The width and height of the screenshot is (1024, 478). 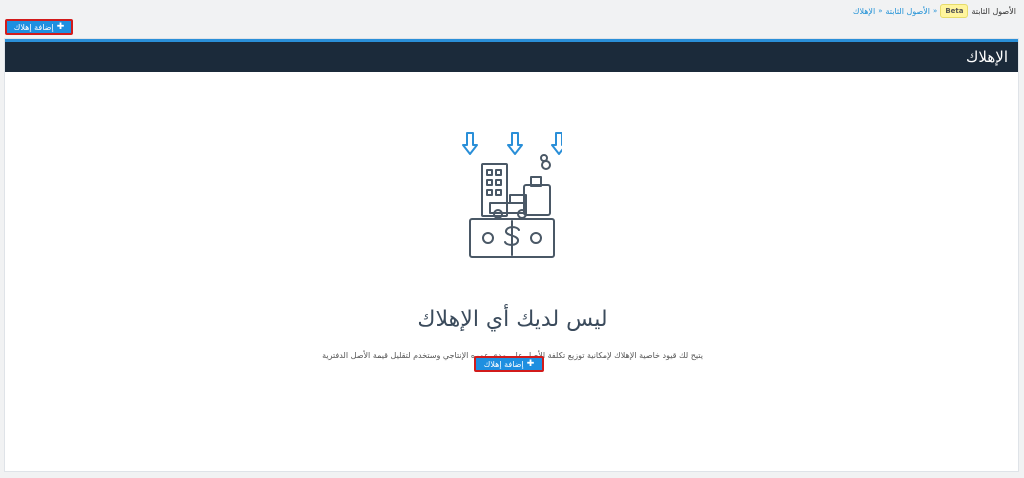 What do you see at coordinates (954, 11) in the screenshot?
I see `beta-badge: Beta` at bounding box center [954, 11].